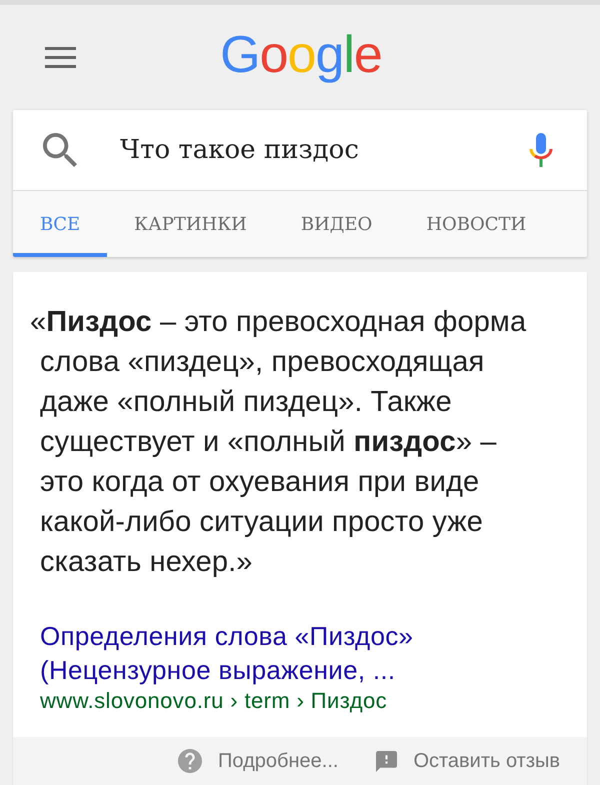  I want to click on feedback-icon, so click(387, 761).